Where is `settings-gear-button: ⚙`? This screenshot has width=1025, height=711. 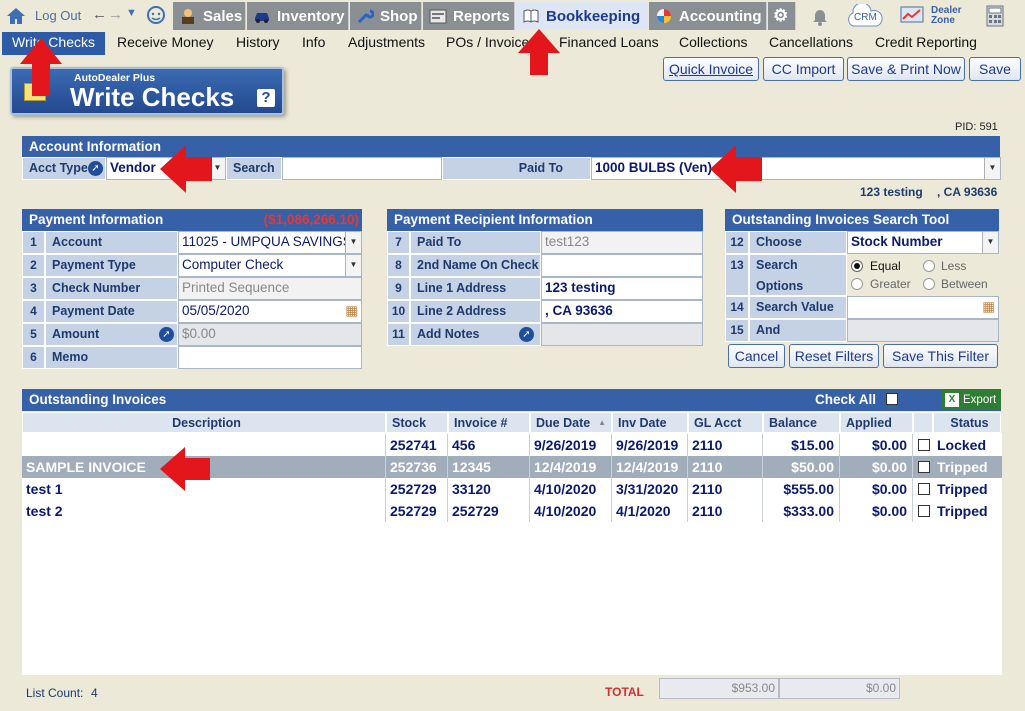
settings-gear-button: ⚙ is located at coordinates (782, 16).